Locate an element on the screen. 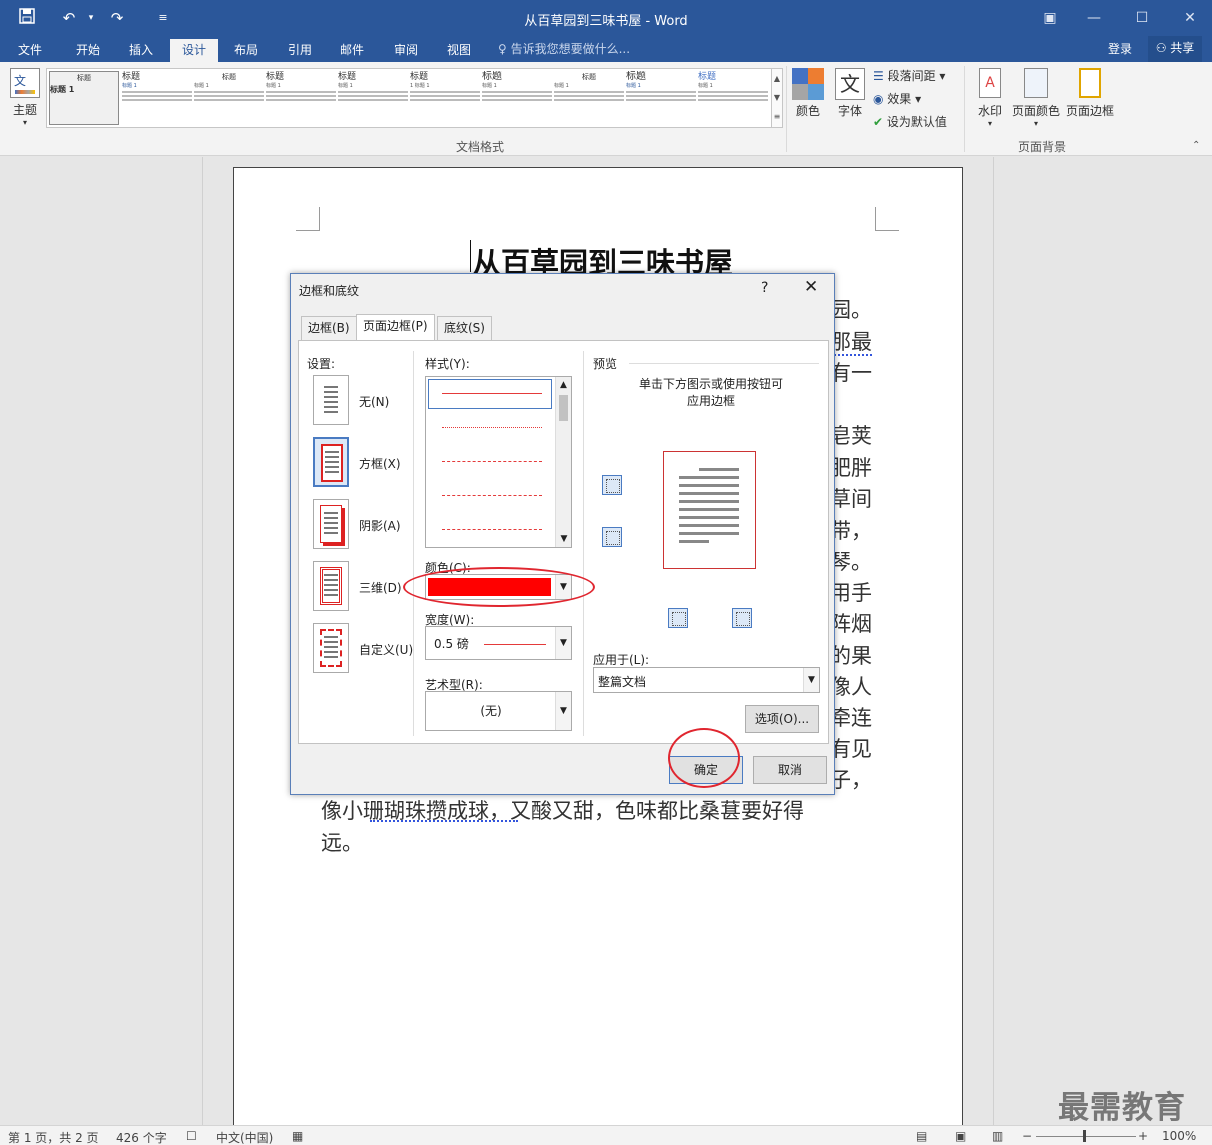  setting-shadow-option is located at coordinates (331, 524).